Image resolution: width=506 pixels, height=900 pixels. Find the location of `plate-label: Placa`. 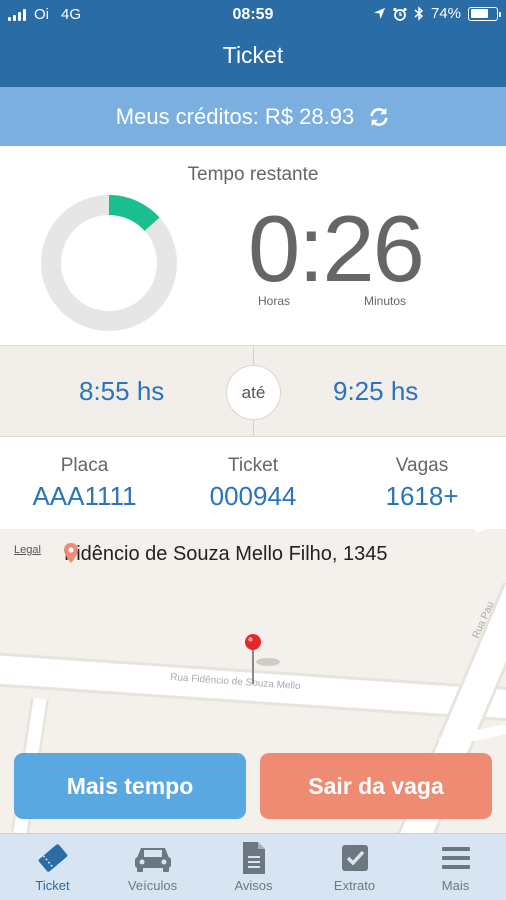

plate-label: Placa is located at coordinates (84, 465).